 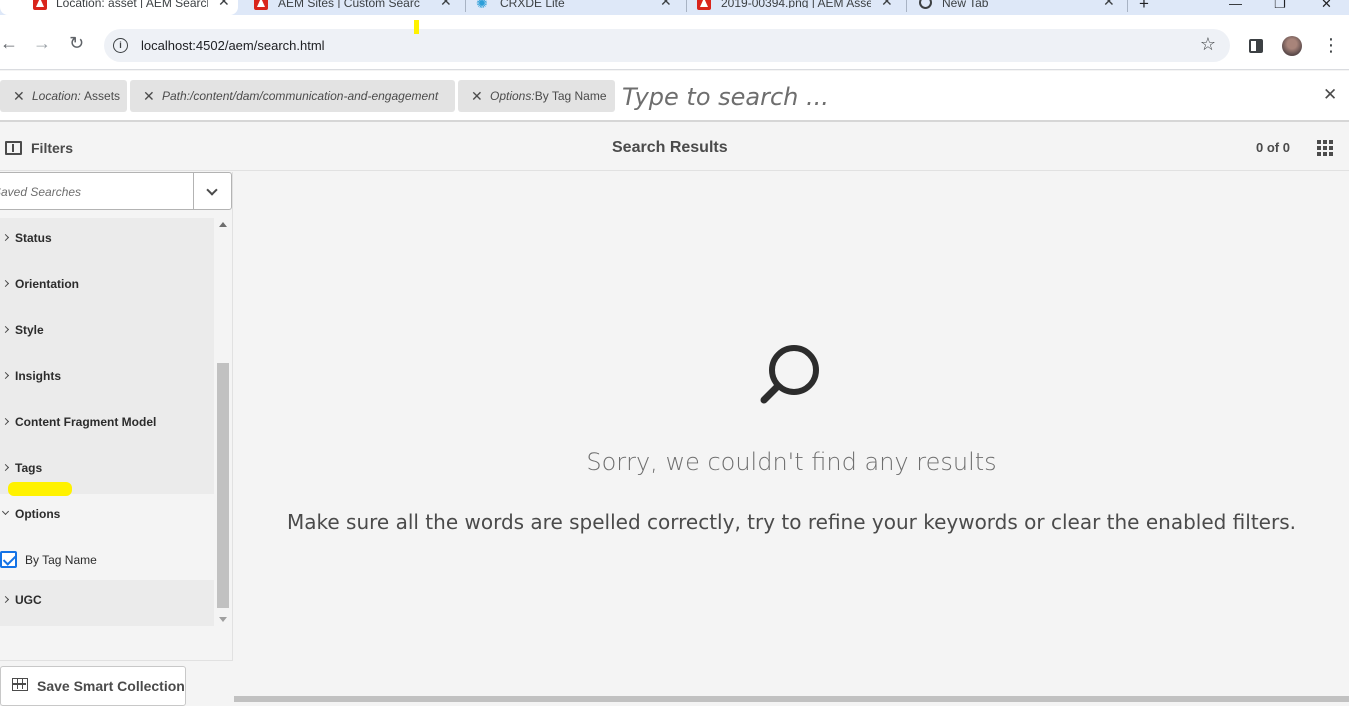 I want to click on reload-icon: ↻, so click(x=76, y=43).